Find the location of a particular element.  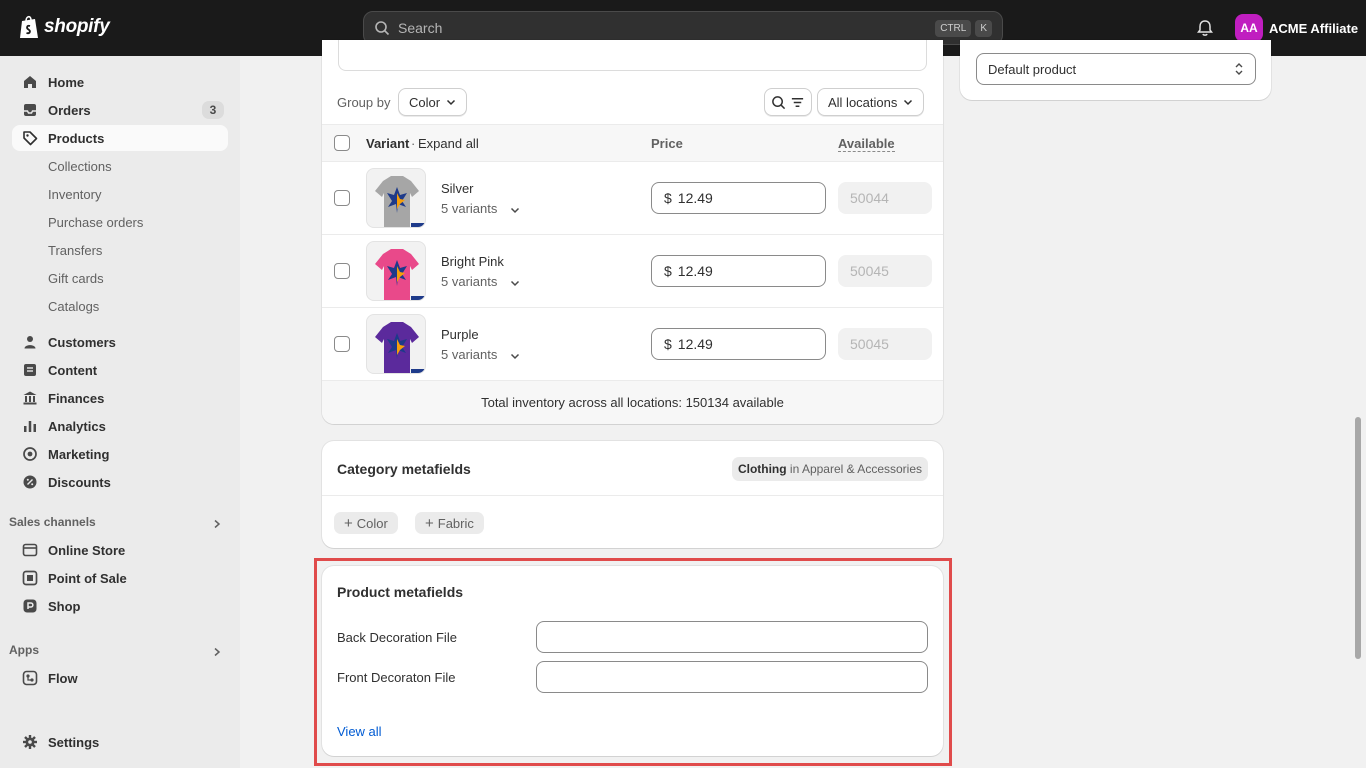

nav-products-label: Products is located at coordinates (76, 138).